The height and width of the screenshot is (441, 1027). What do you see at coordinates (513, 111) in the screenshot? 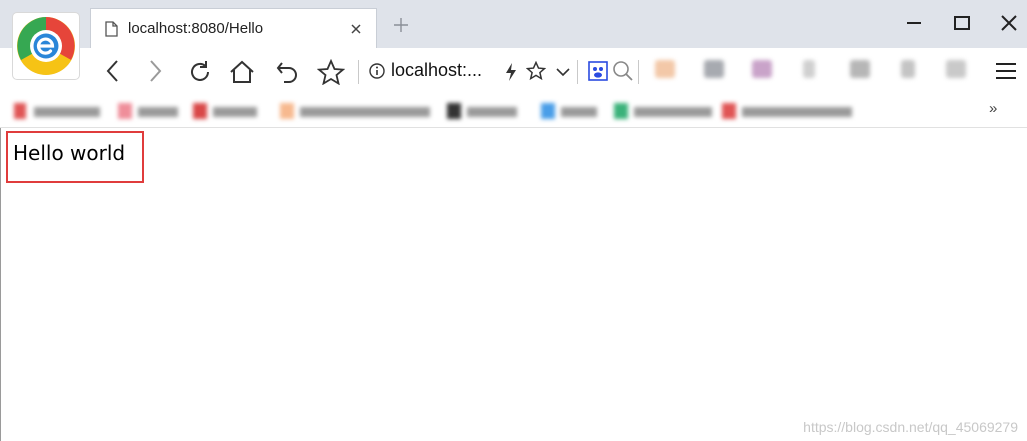
I see `bookmarks-bar: »` at bounding box center [513, 111].